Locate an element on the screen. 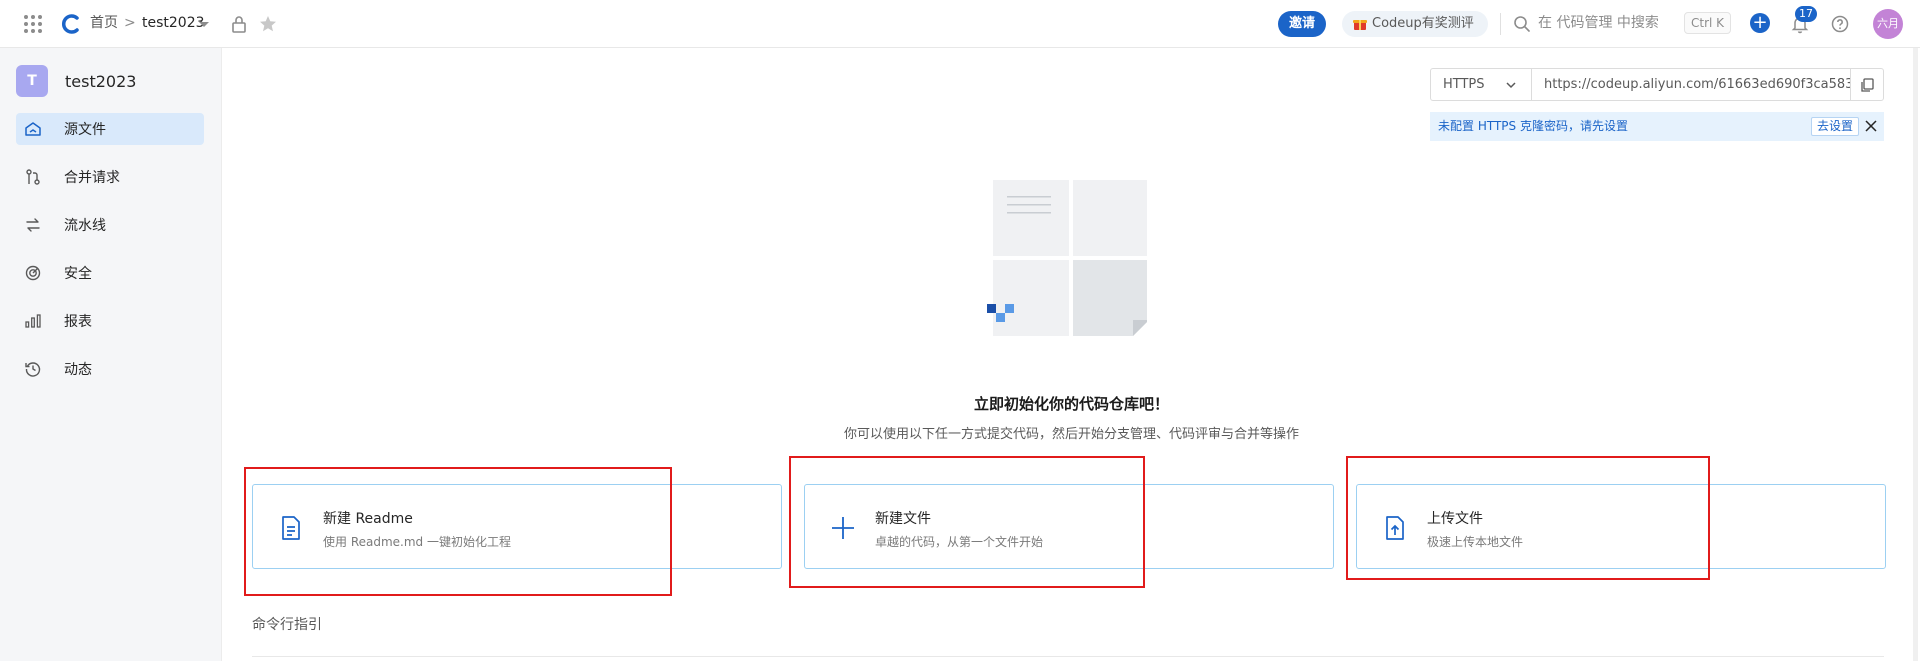 The height and width of the screenshot is (666, 1920). gift-icon is located at coordinates (1360, 25).